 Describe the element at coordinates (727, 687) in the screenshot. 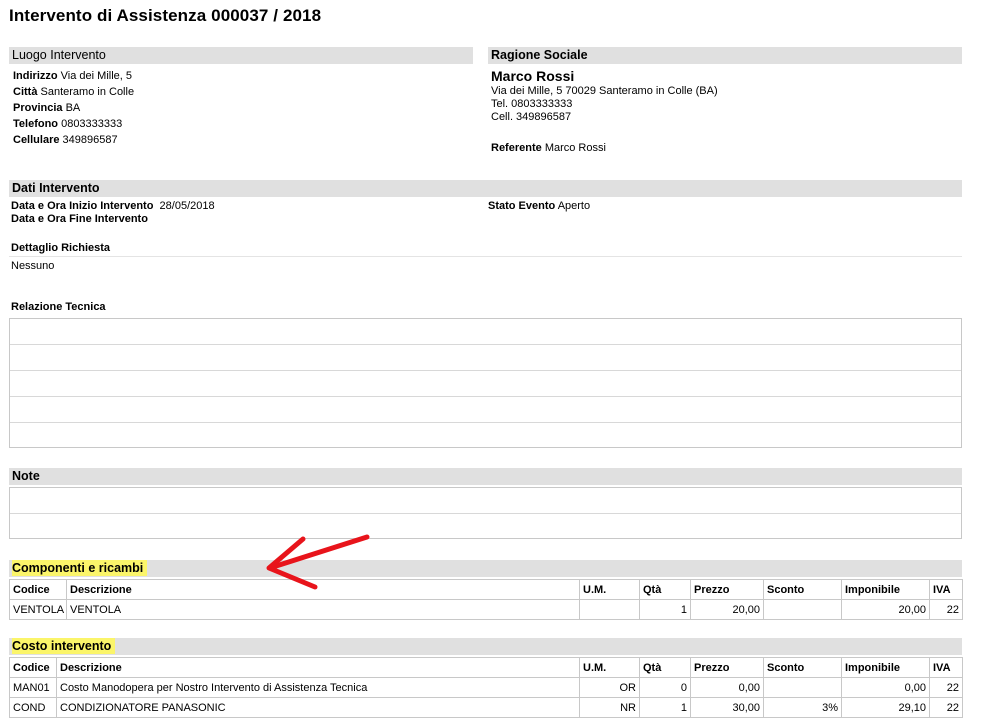

I see `cell-prezzo: 0,00` at that location.